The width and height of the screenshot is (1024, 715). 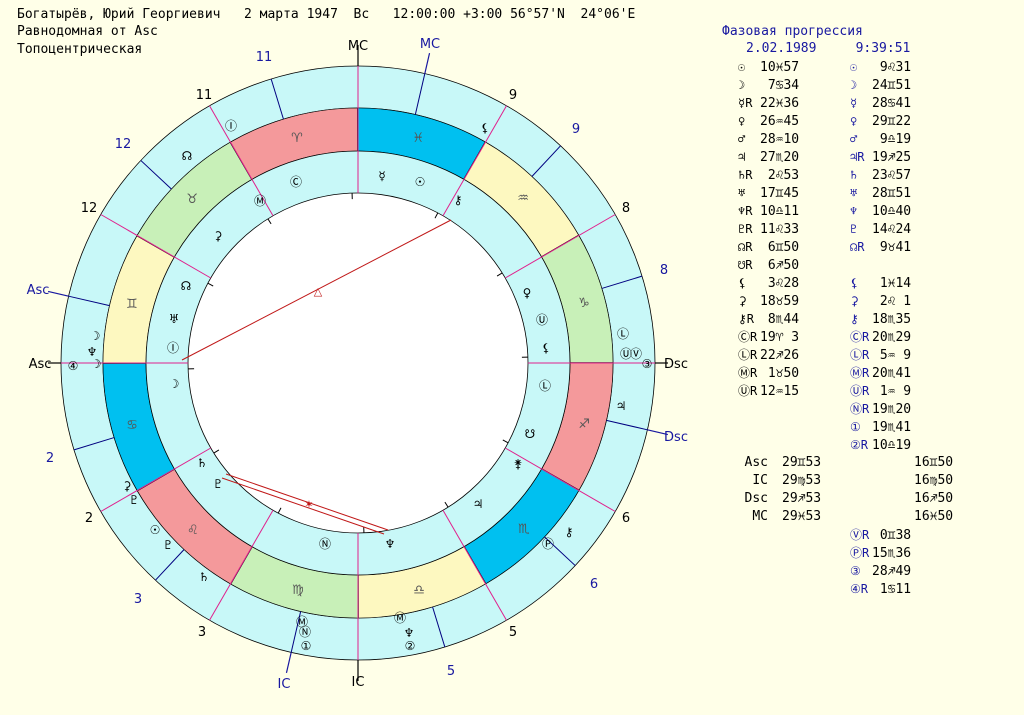 I want to click on angle-row: Asc 29♊53 16♊50, so click(x=835, y=463).